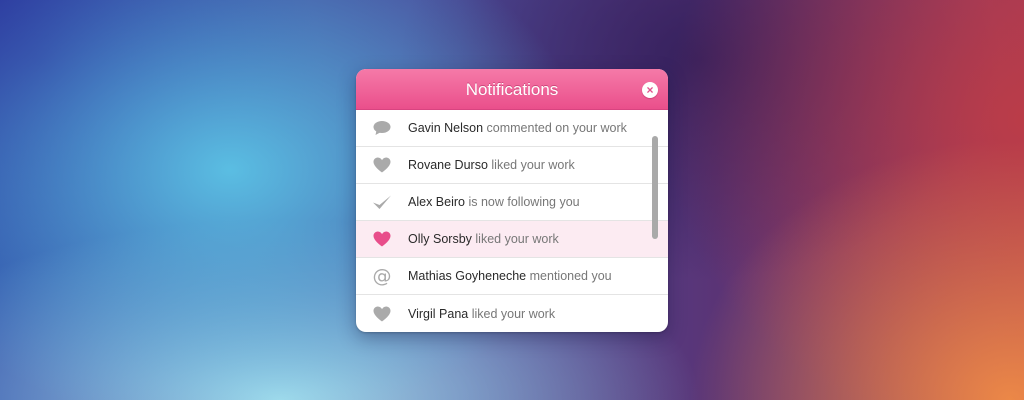  I want to click on notification-text: Olly Sorsby liked your work, so click(483, 239).